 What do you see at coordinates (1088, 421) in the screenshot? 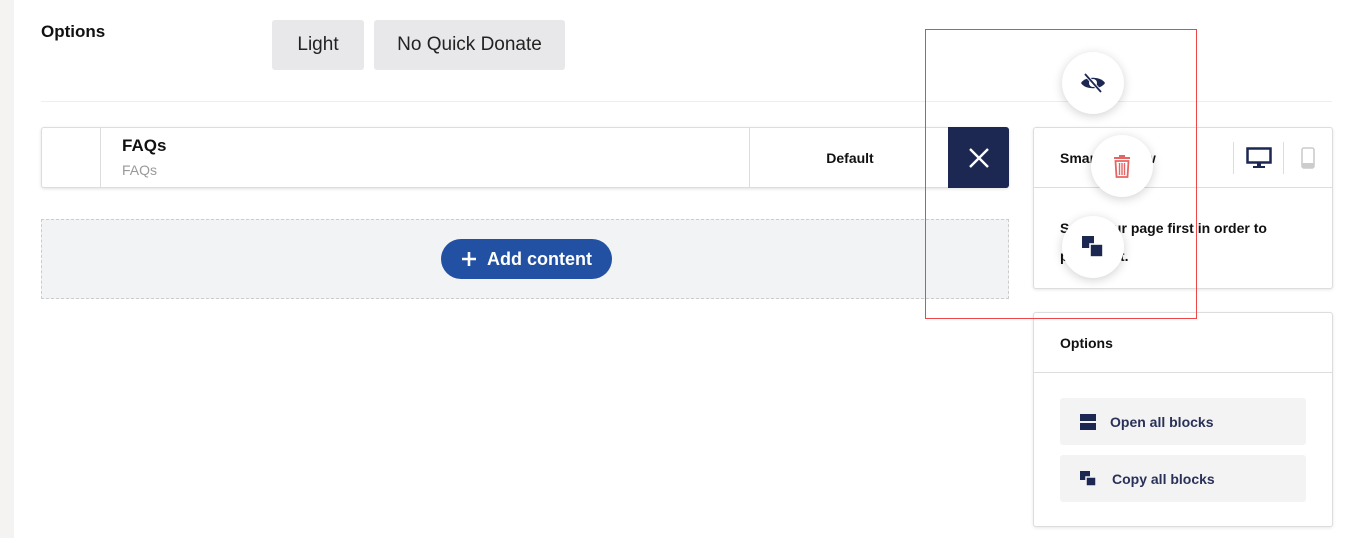
I see `open-blocks-icon` at bounding box center [1088, 421].